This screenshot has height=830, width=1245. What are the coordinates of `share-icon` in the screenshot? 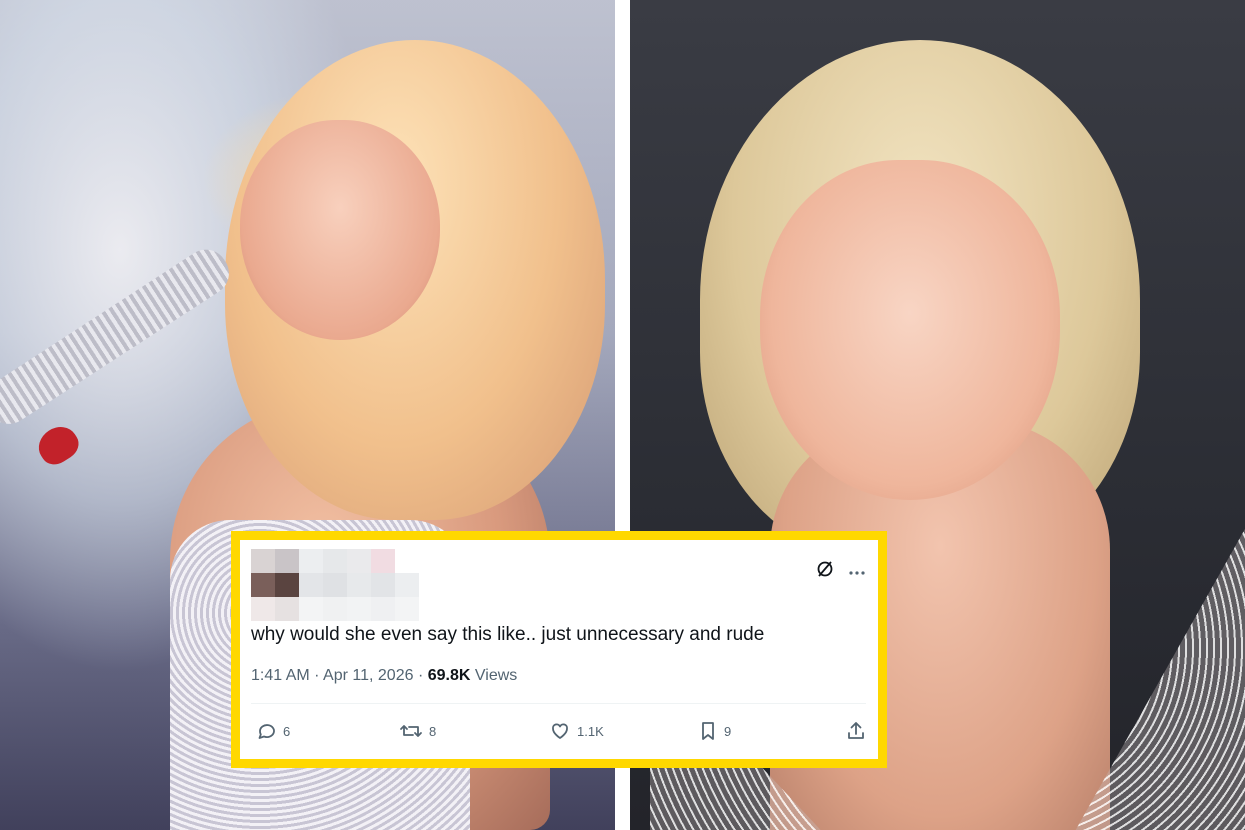 It's located at (856, 731).